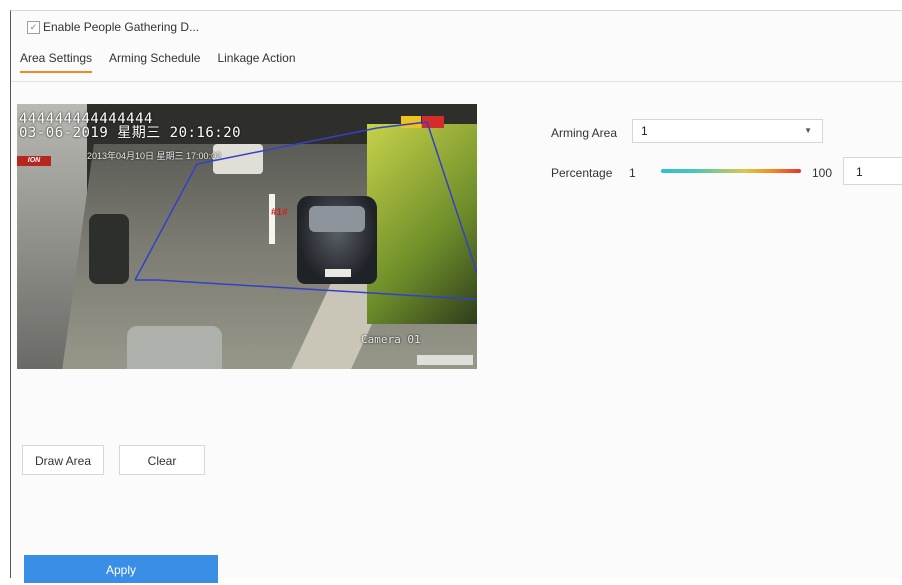 This screenshot has height=585, width=902. What do you see at coordinates (256, 62) in the screenshot?
I see `tab-linkage-action: Linkage Action` at bounding box center [256, 62].